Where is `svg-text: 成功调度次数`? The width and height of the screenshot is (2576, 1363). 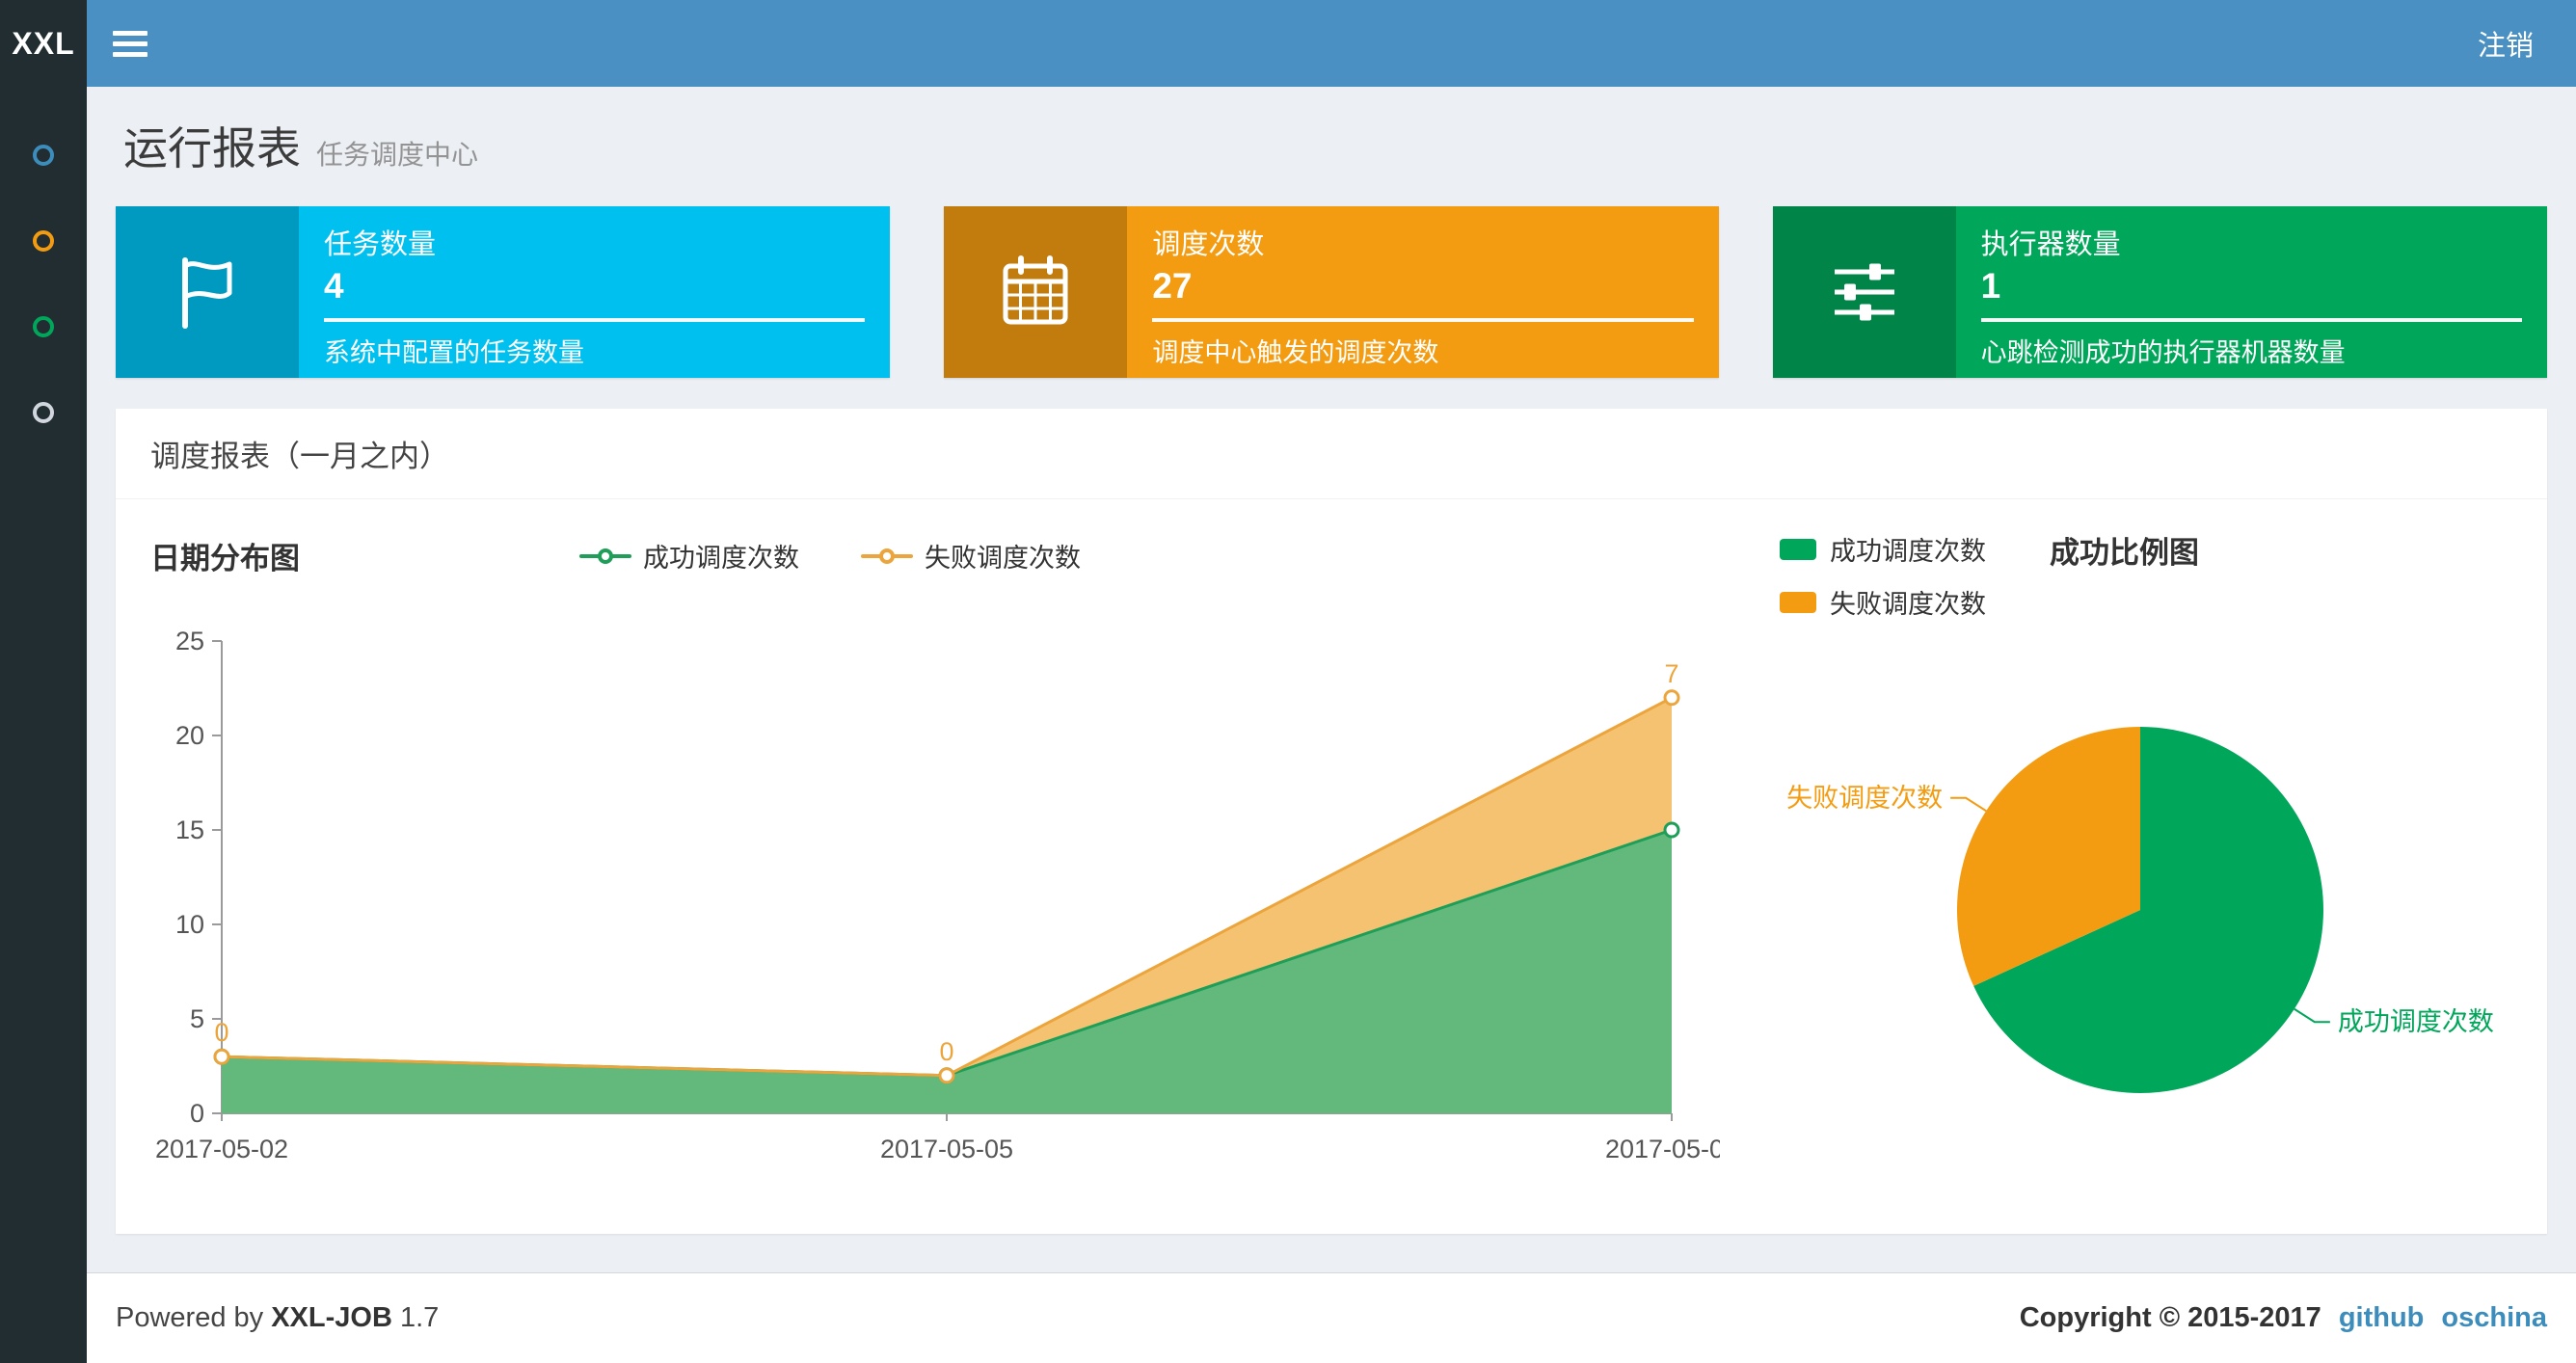
svg-text: 成功调度次数 is located at coordinates (2416, 1021).